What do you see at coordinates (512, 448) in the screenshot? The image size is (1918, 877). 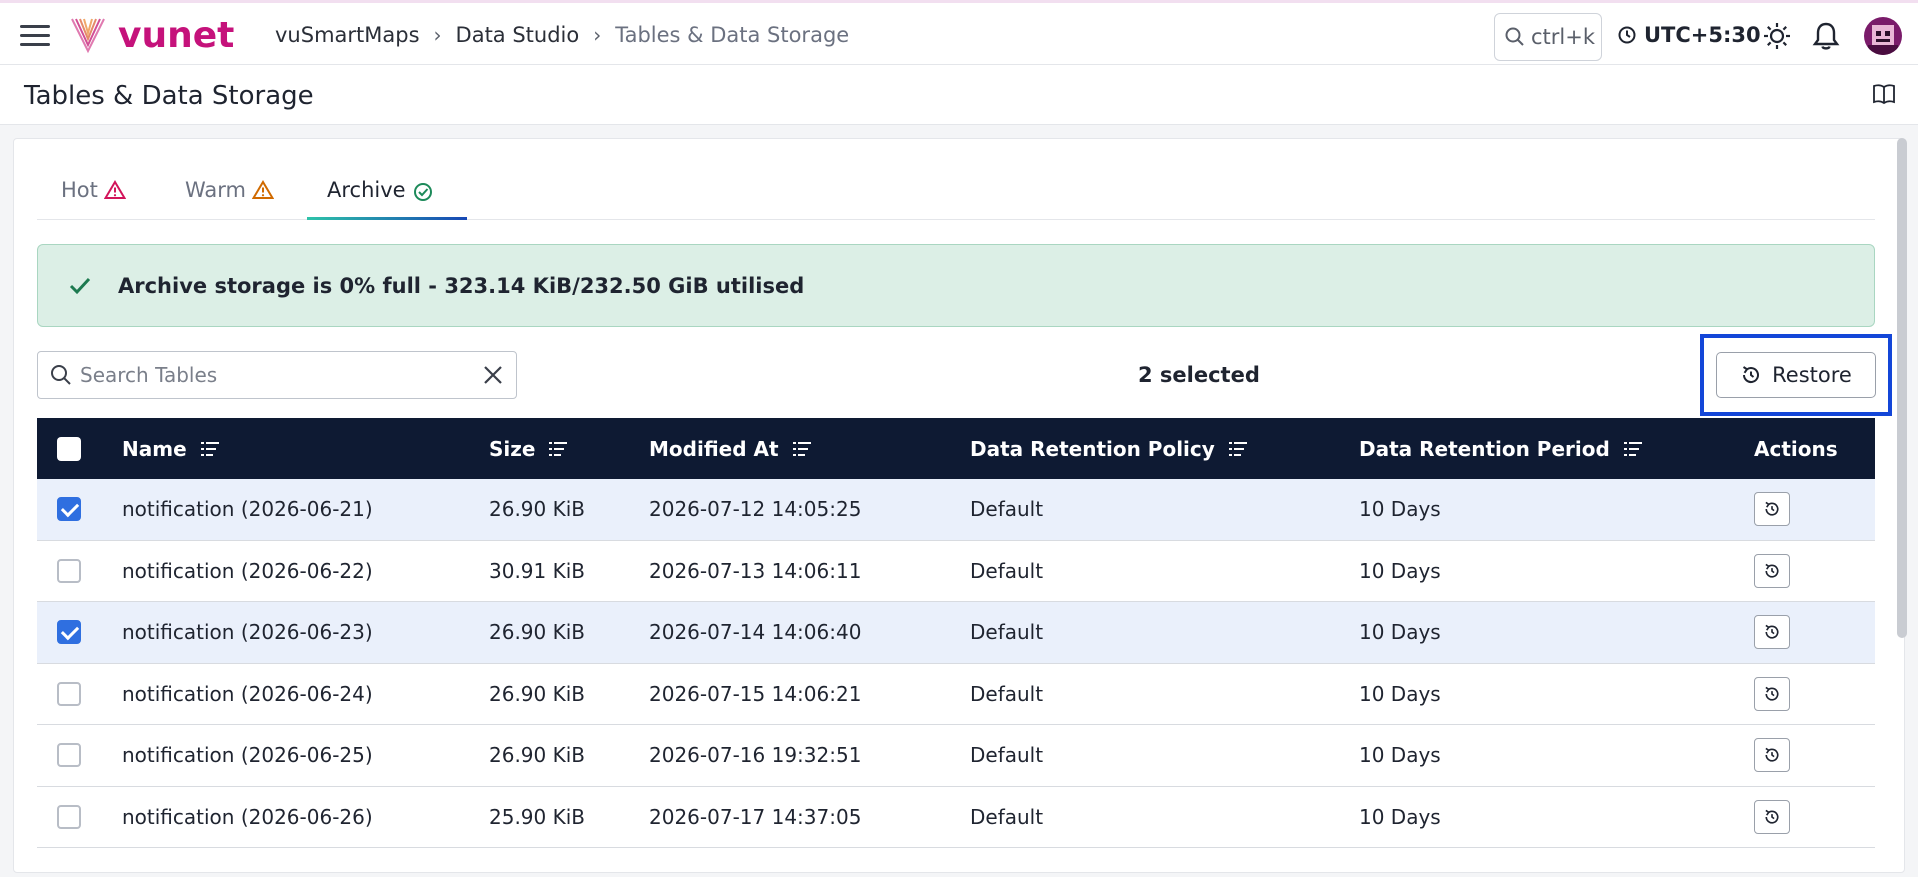 I see `column-label: Size` at bounding box center [512, 448].